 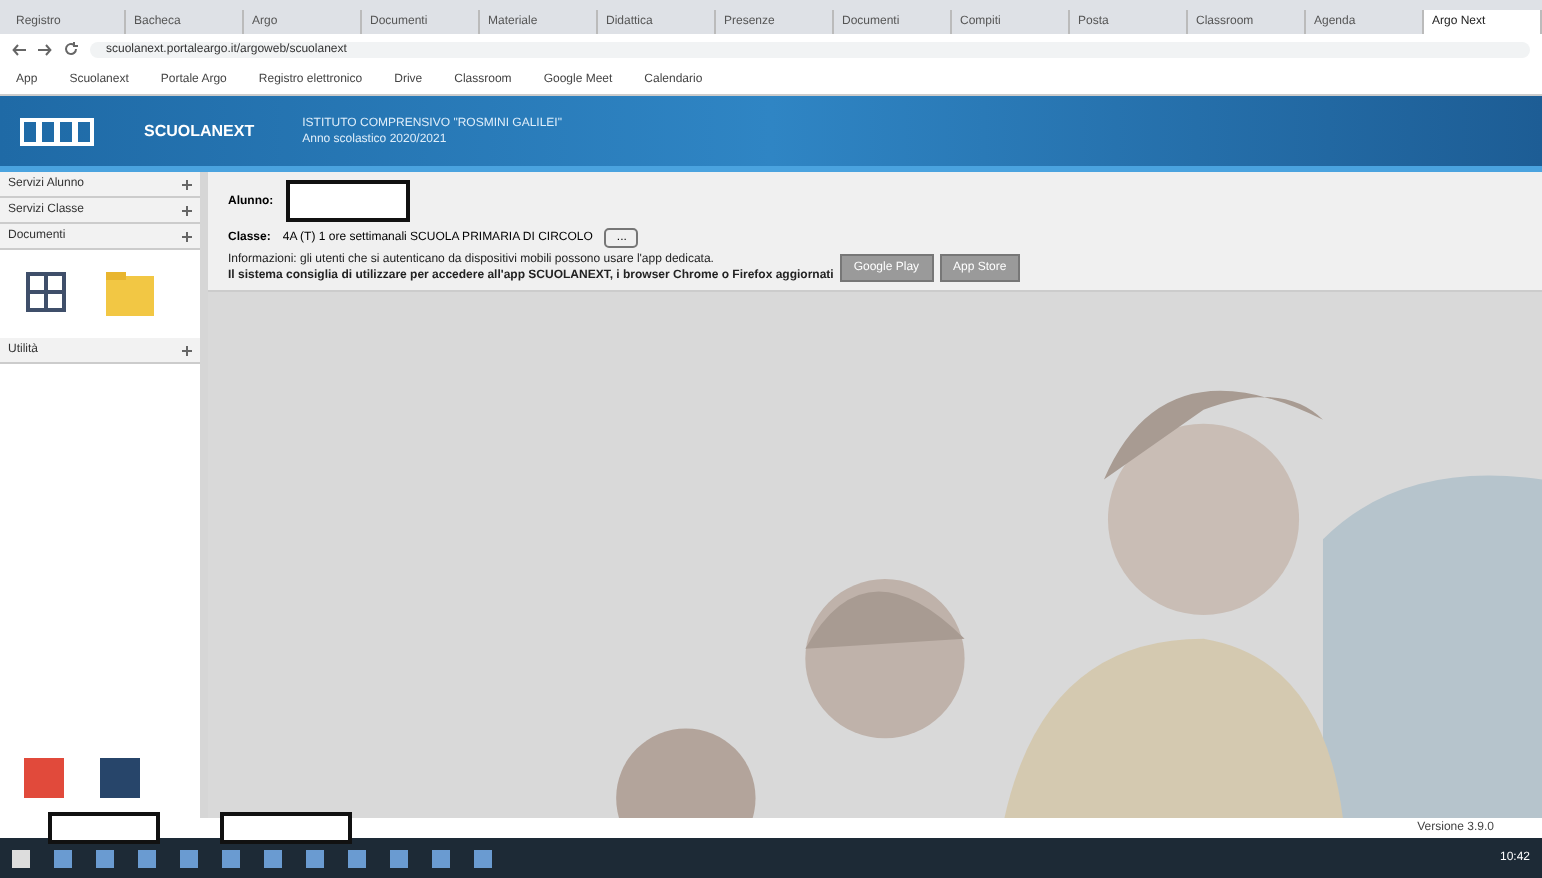 I want to click on start-icon, so click(x=21, y=858).